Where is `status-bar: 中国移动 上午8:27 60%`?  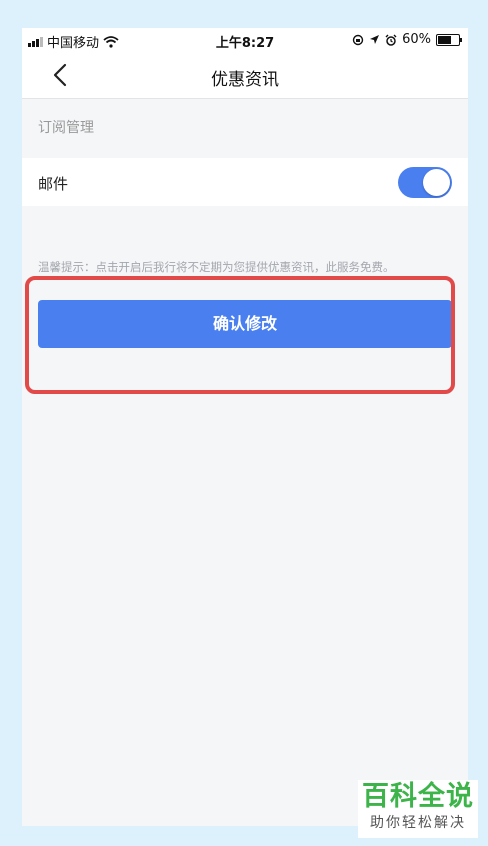 status-bar: 中国移动 上午8:27 60% is located at coordinates (245, 40).